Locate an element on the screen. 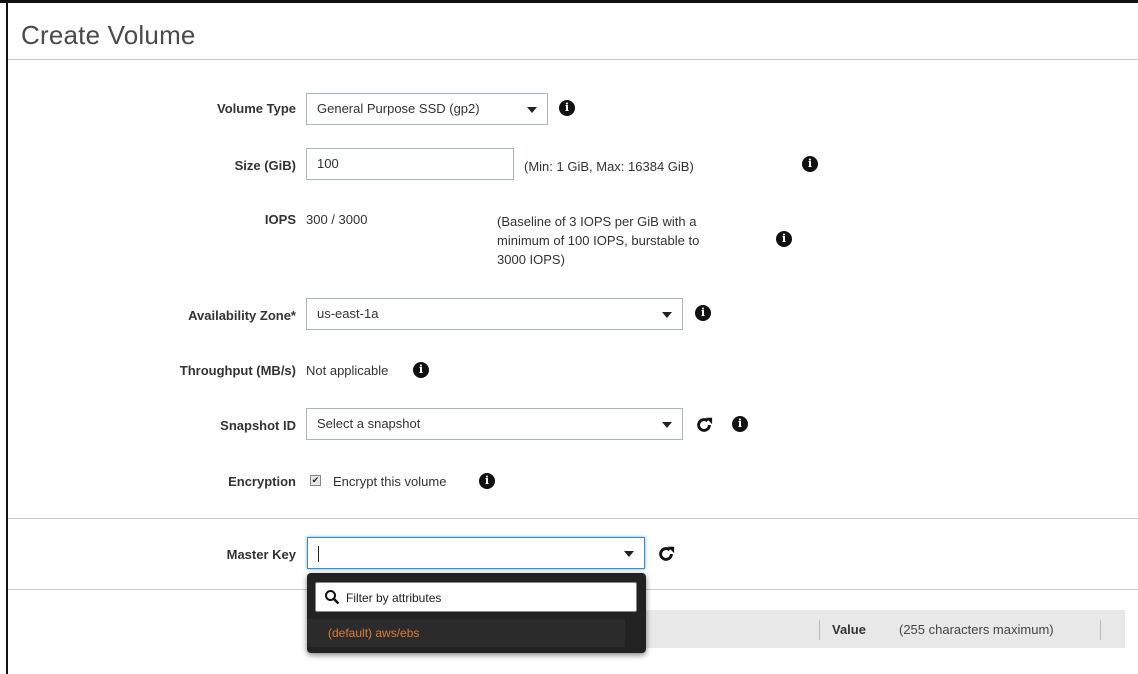 Image resolution: width=1138 pixels, height=674 pixels. title-divider is located at coordinates (573, 59).